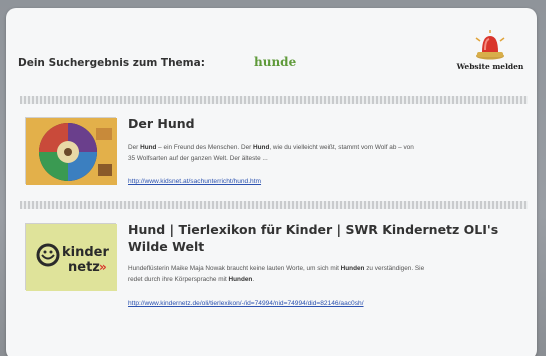 The image size is (546, 356). I want to click on result-thumbnail-kindernetz: kinder netz », so click(71, 257).